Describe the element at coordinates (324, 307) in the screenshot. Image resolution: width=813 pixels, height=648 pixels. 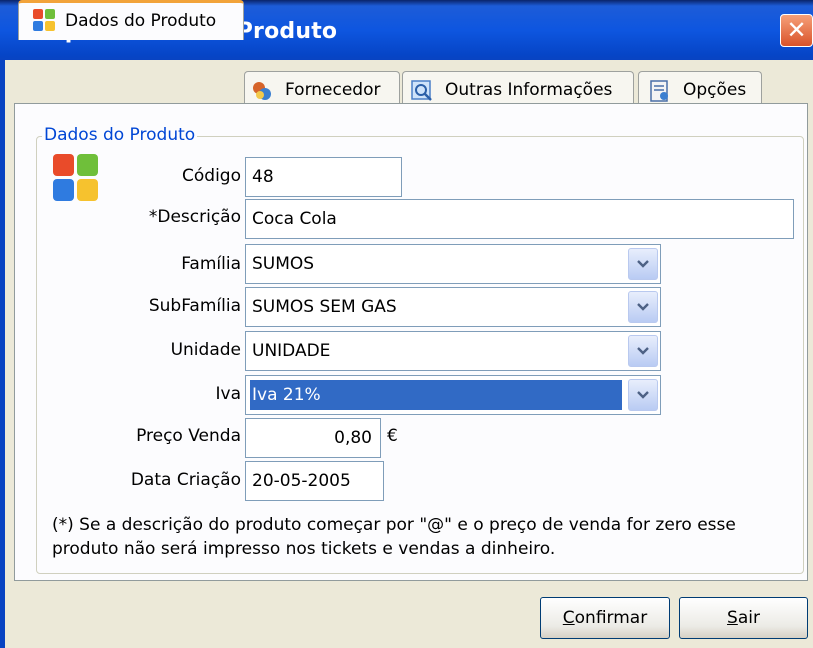
I see `subfamilia-value: SUMOS SEM GAS` at that location.